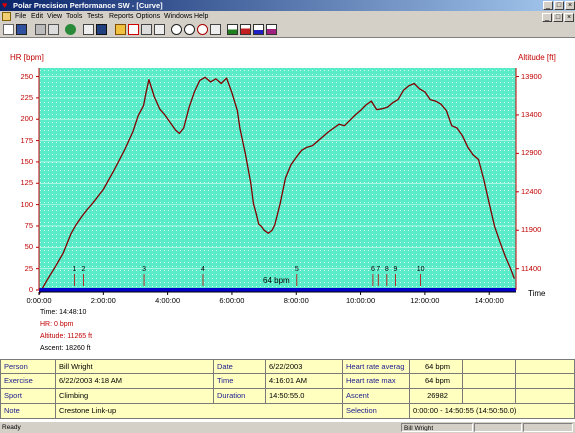  What do you see at coordinates (66, 336) in the screenshot?
I see `cursor-altitude: Altitude: 11265 ft` at bounding box center [66, 336].